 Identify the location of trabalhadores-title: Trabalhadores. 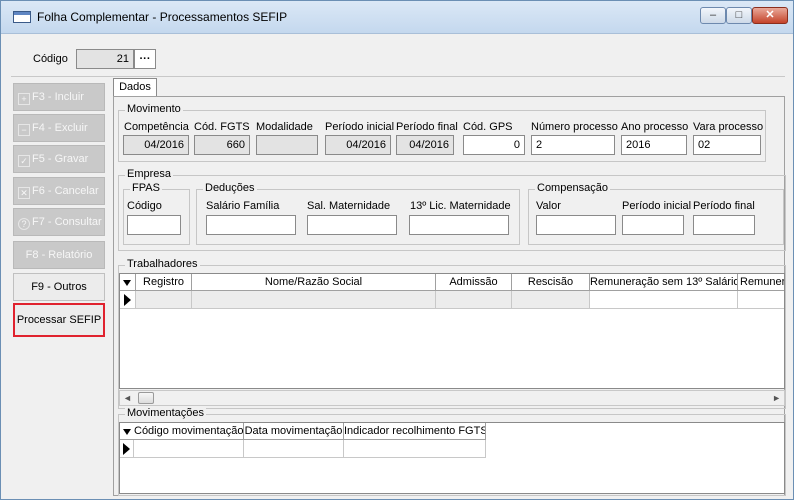
(162, 264).